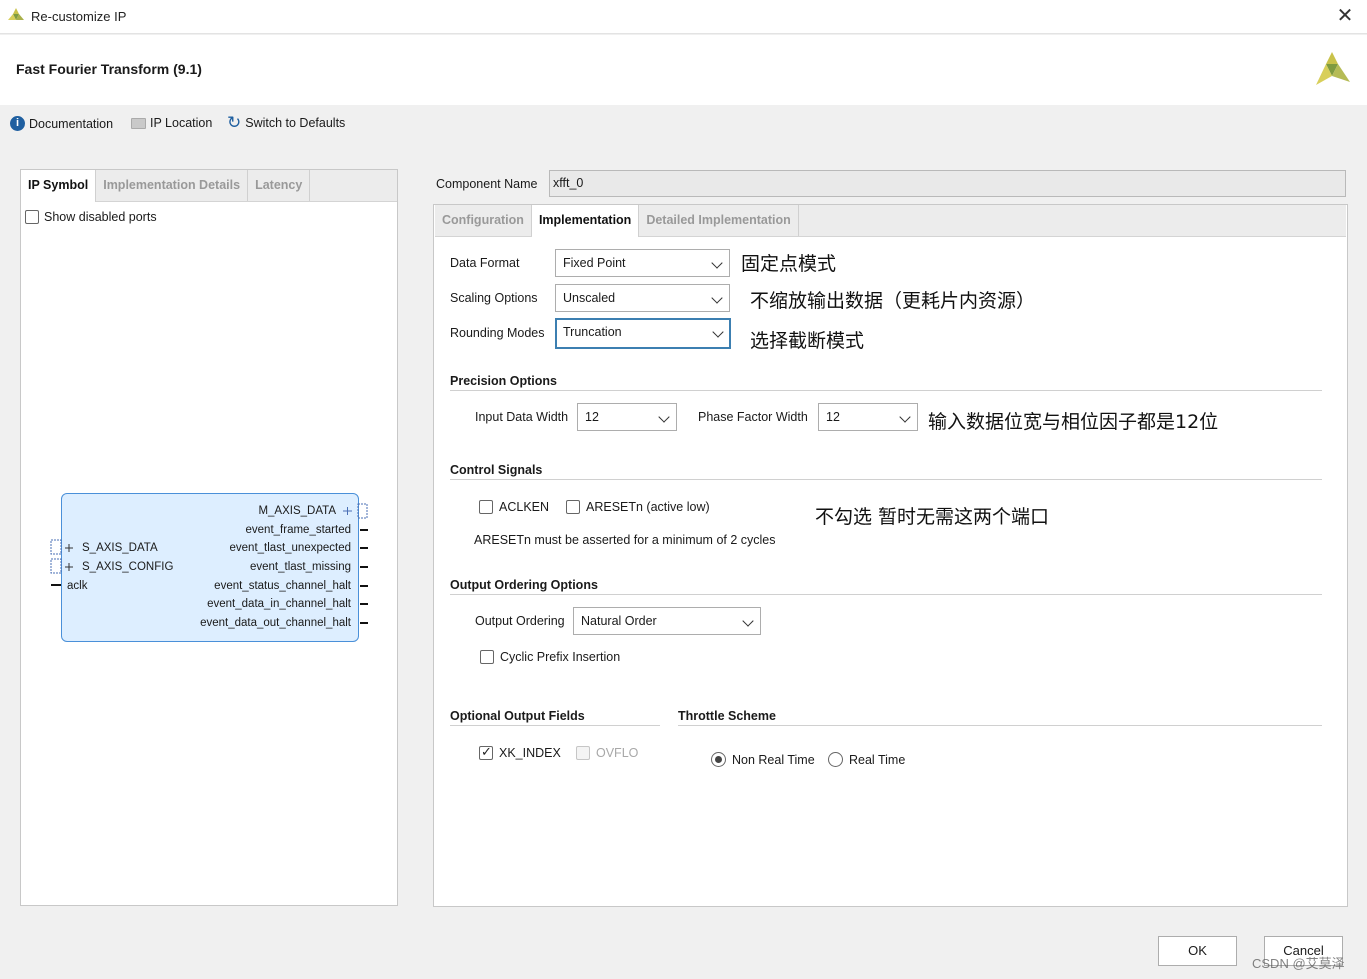  Describe the element at coordinates (279, 185) in the screenshot. I see `tab-latency: Latency` at that location.